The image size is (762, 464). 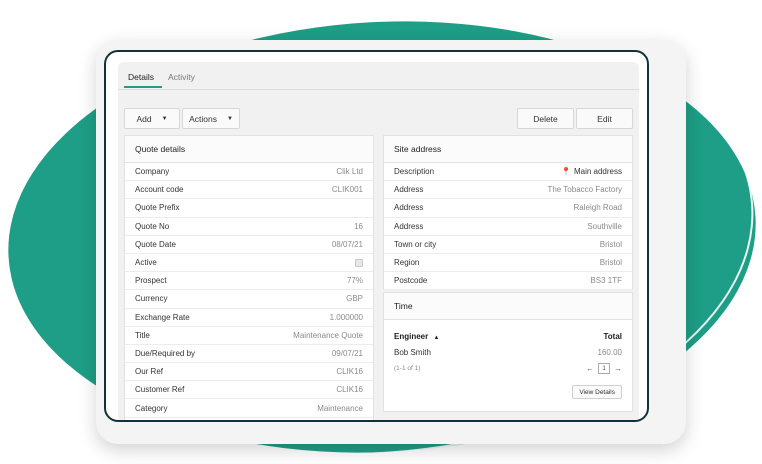 I want to click on field-value: GBP, so click(x=354, y=299).